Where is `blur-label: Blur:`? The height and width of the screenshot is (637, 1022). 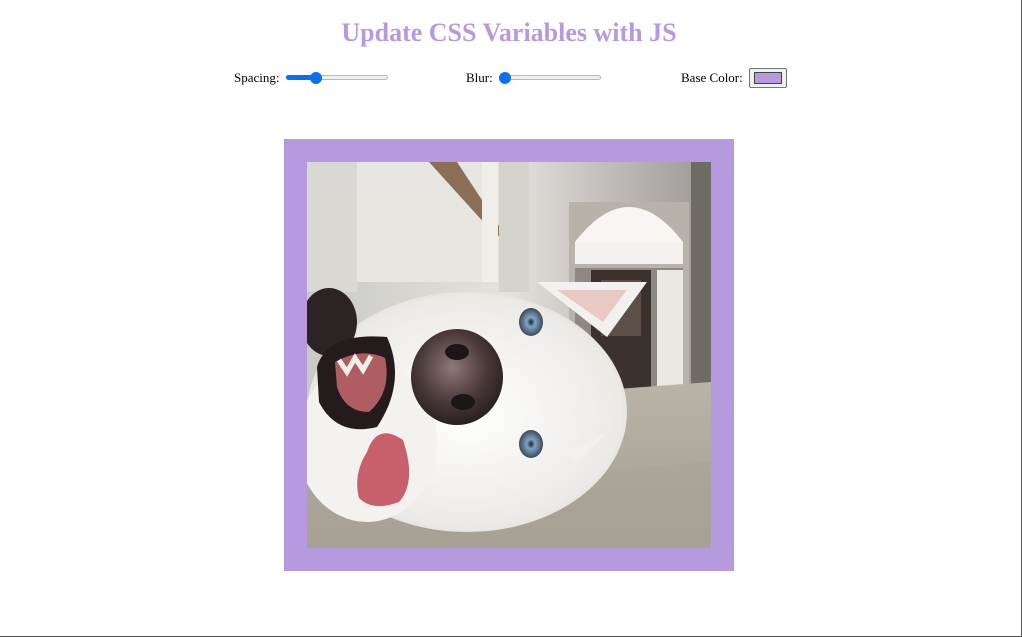 blur-label: Blur: is located at coordinates (479, 77).